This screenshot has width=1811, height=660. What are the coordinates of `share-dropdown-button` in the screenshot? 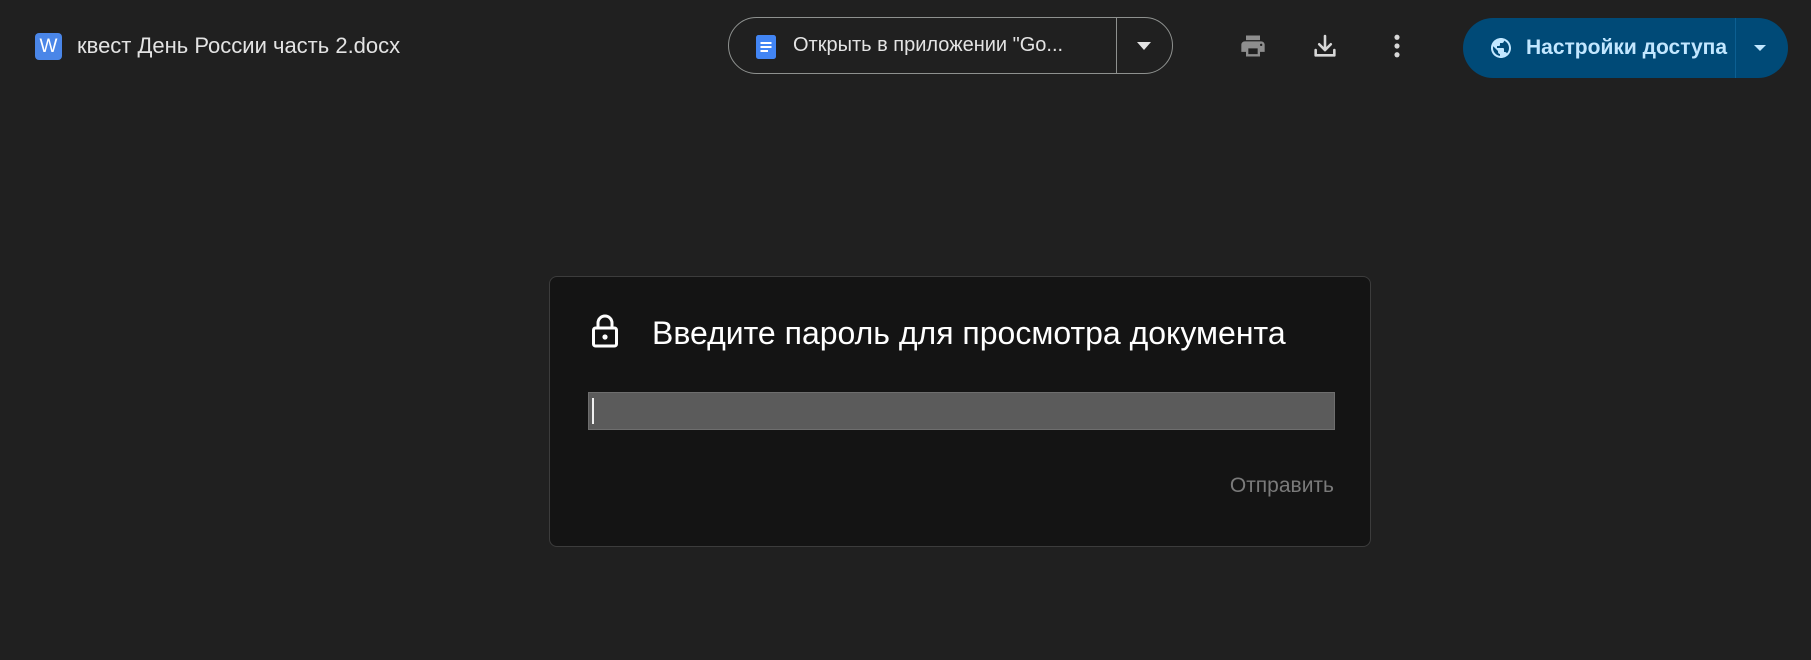 It's located at (1762, 48).